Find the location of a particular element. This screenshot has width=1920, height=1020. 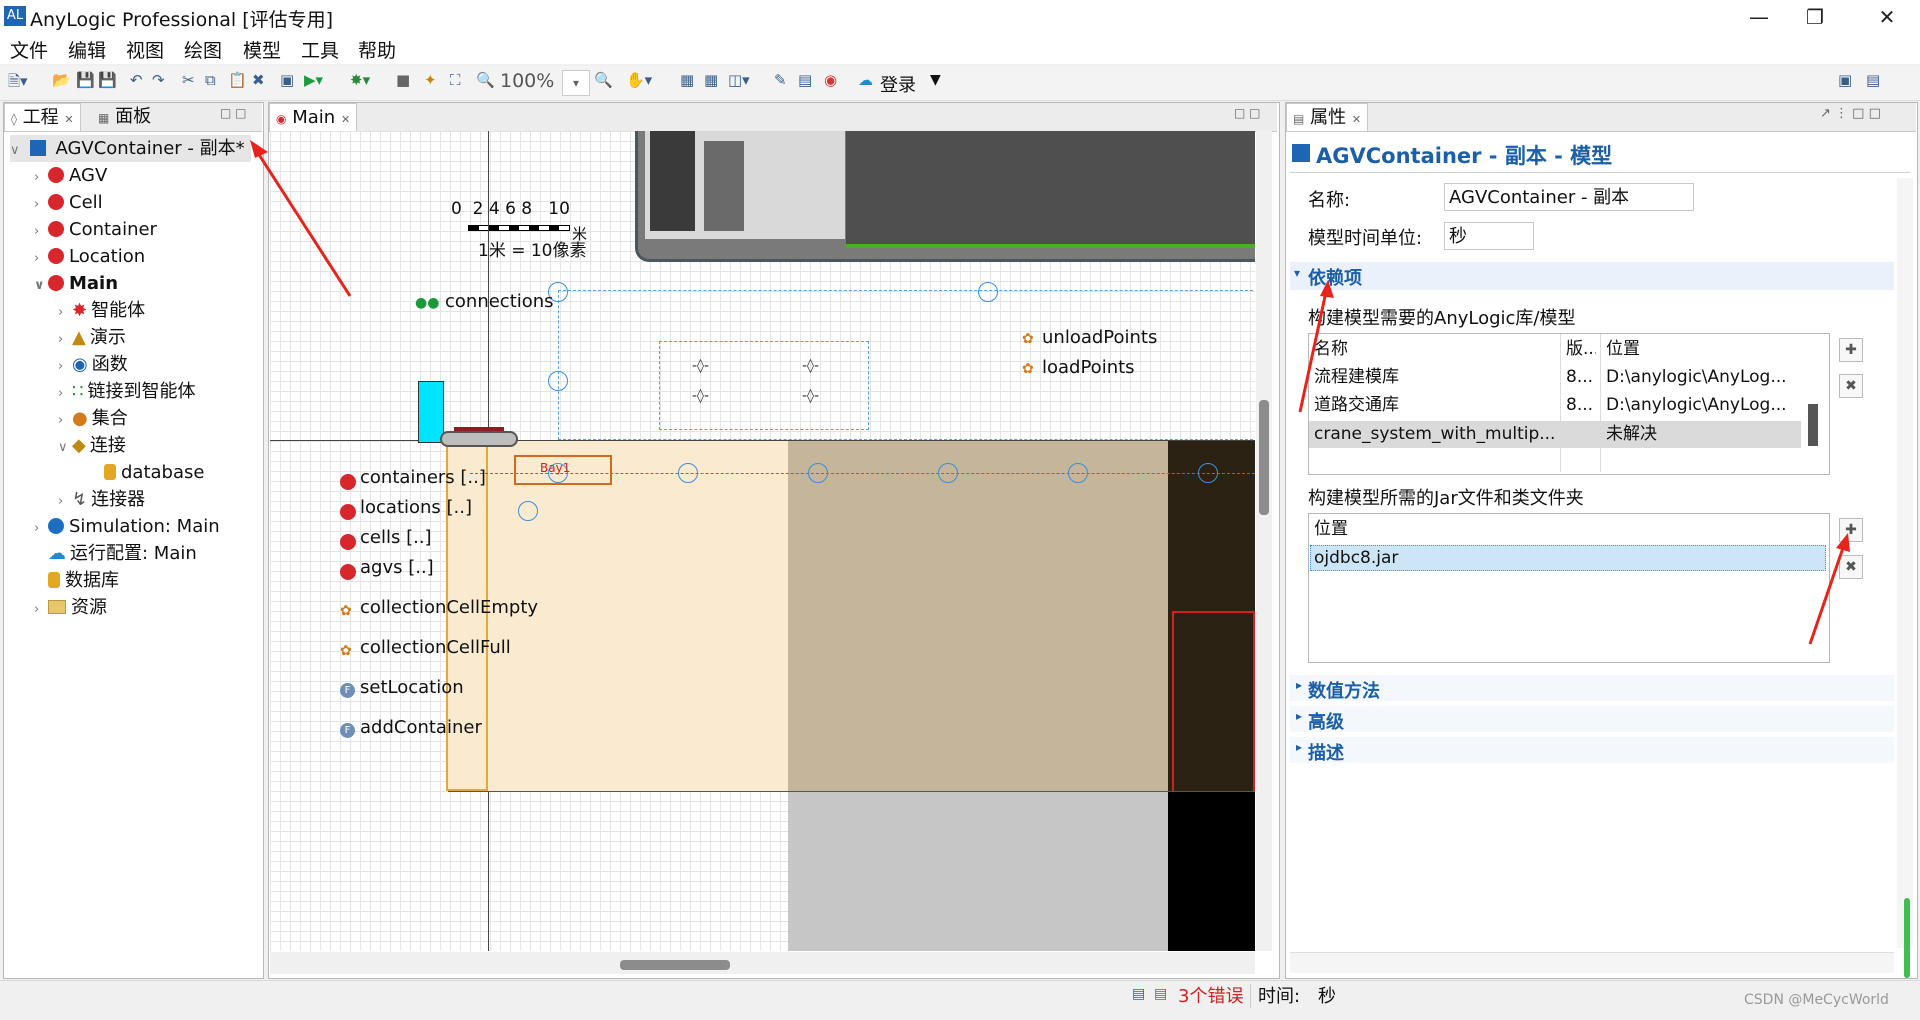

arrow-to-root is located at coordinates (303, 223).